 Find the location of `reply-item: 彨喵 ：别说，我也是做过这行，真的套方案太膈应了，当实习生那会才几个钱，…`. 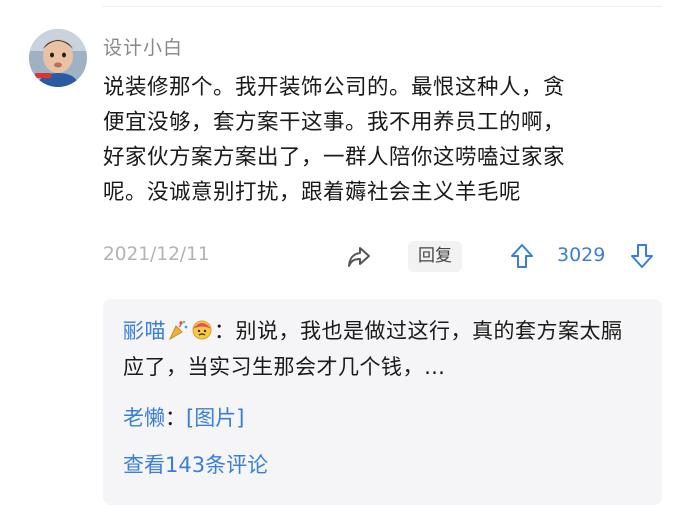

reply-item: 彨喵 ：别说，我也是做过这行，真的套方案太膈应了，当实习生那会才几个钱，… is located at coordinates (380, 349).